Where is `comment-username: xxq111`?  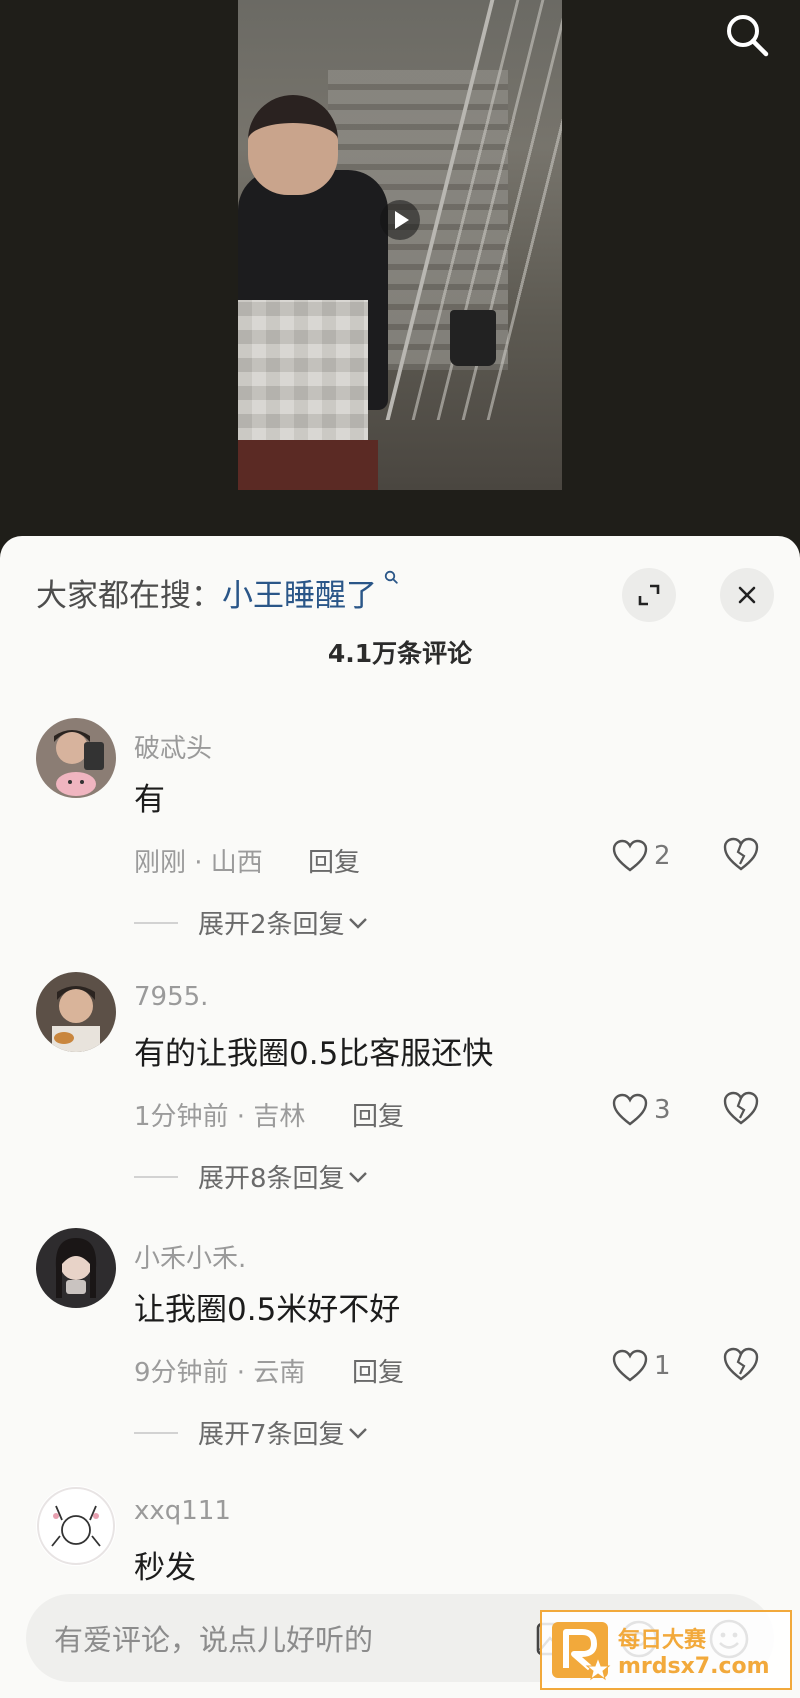
comment-username: xxq111 is located at coordinates (182, 1511).